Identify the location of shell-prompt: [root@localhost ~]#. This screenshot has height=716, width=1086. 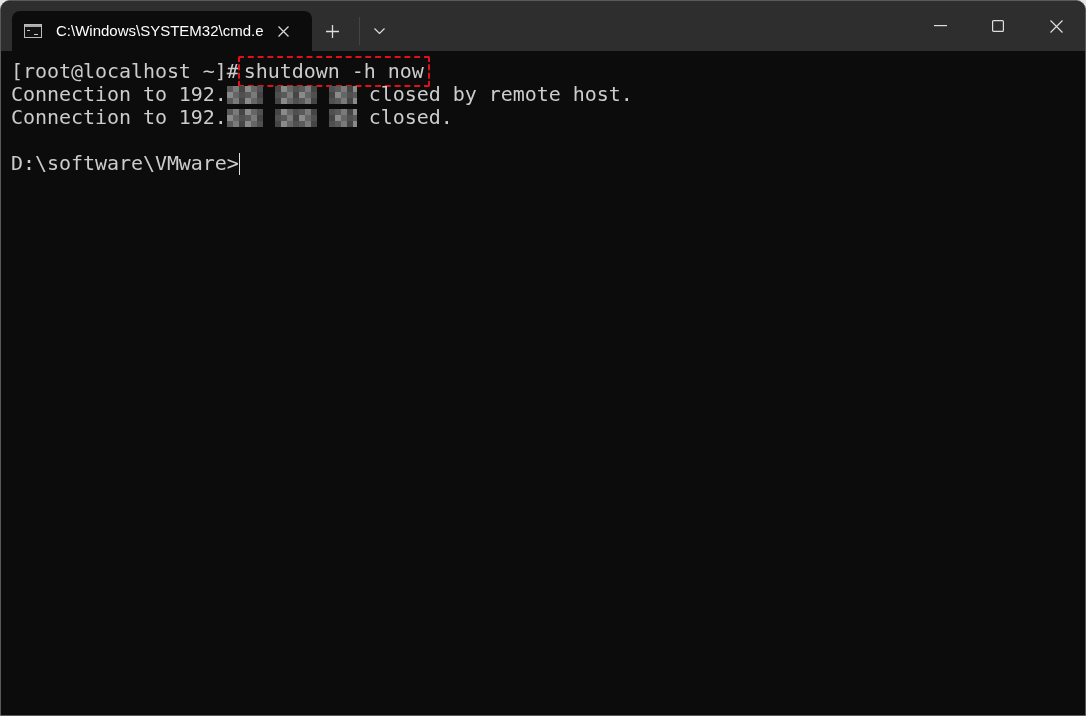
(125, 71).